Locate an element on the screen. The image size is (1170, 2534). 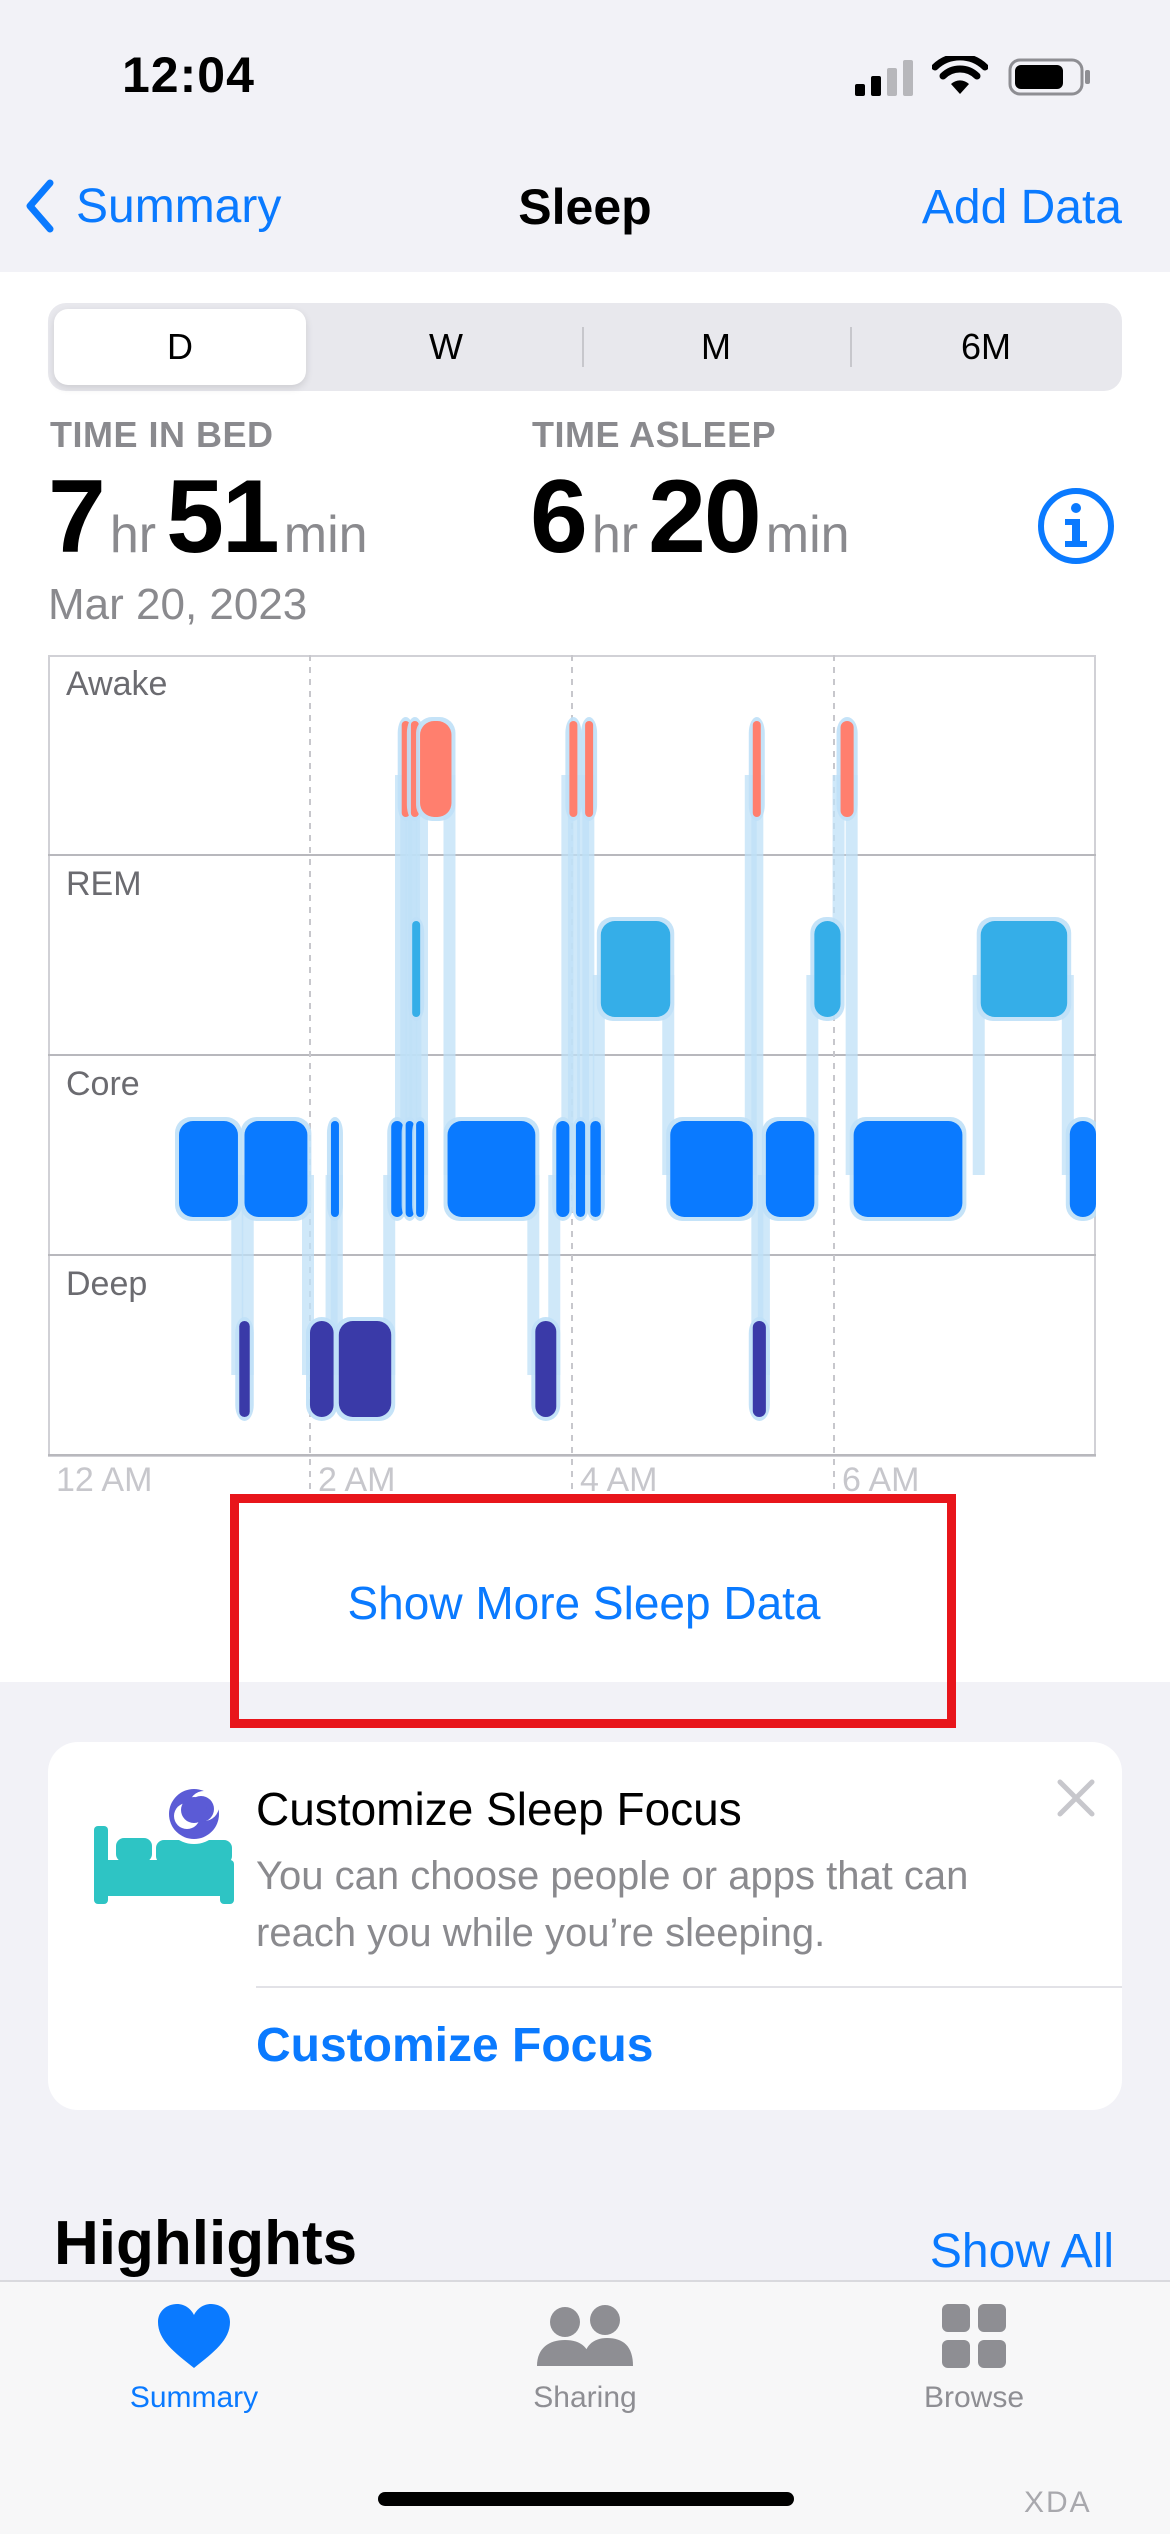
time-asleep-minutes-unit: min is located at coordinates (807, 535).